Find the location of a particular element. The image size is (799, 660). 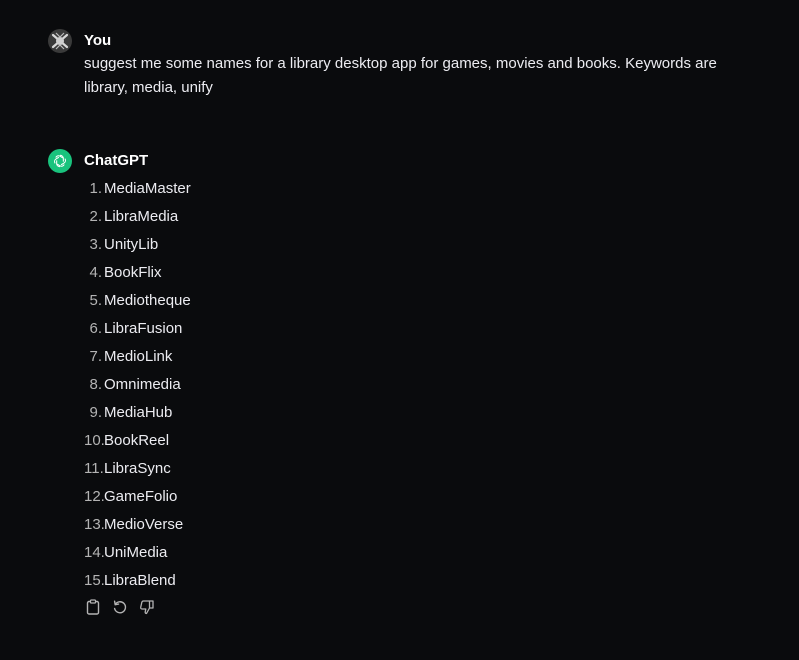

chatgpt-avatar is located at coordinates (60, 161).